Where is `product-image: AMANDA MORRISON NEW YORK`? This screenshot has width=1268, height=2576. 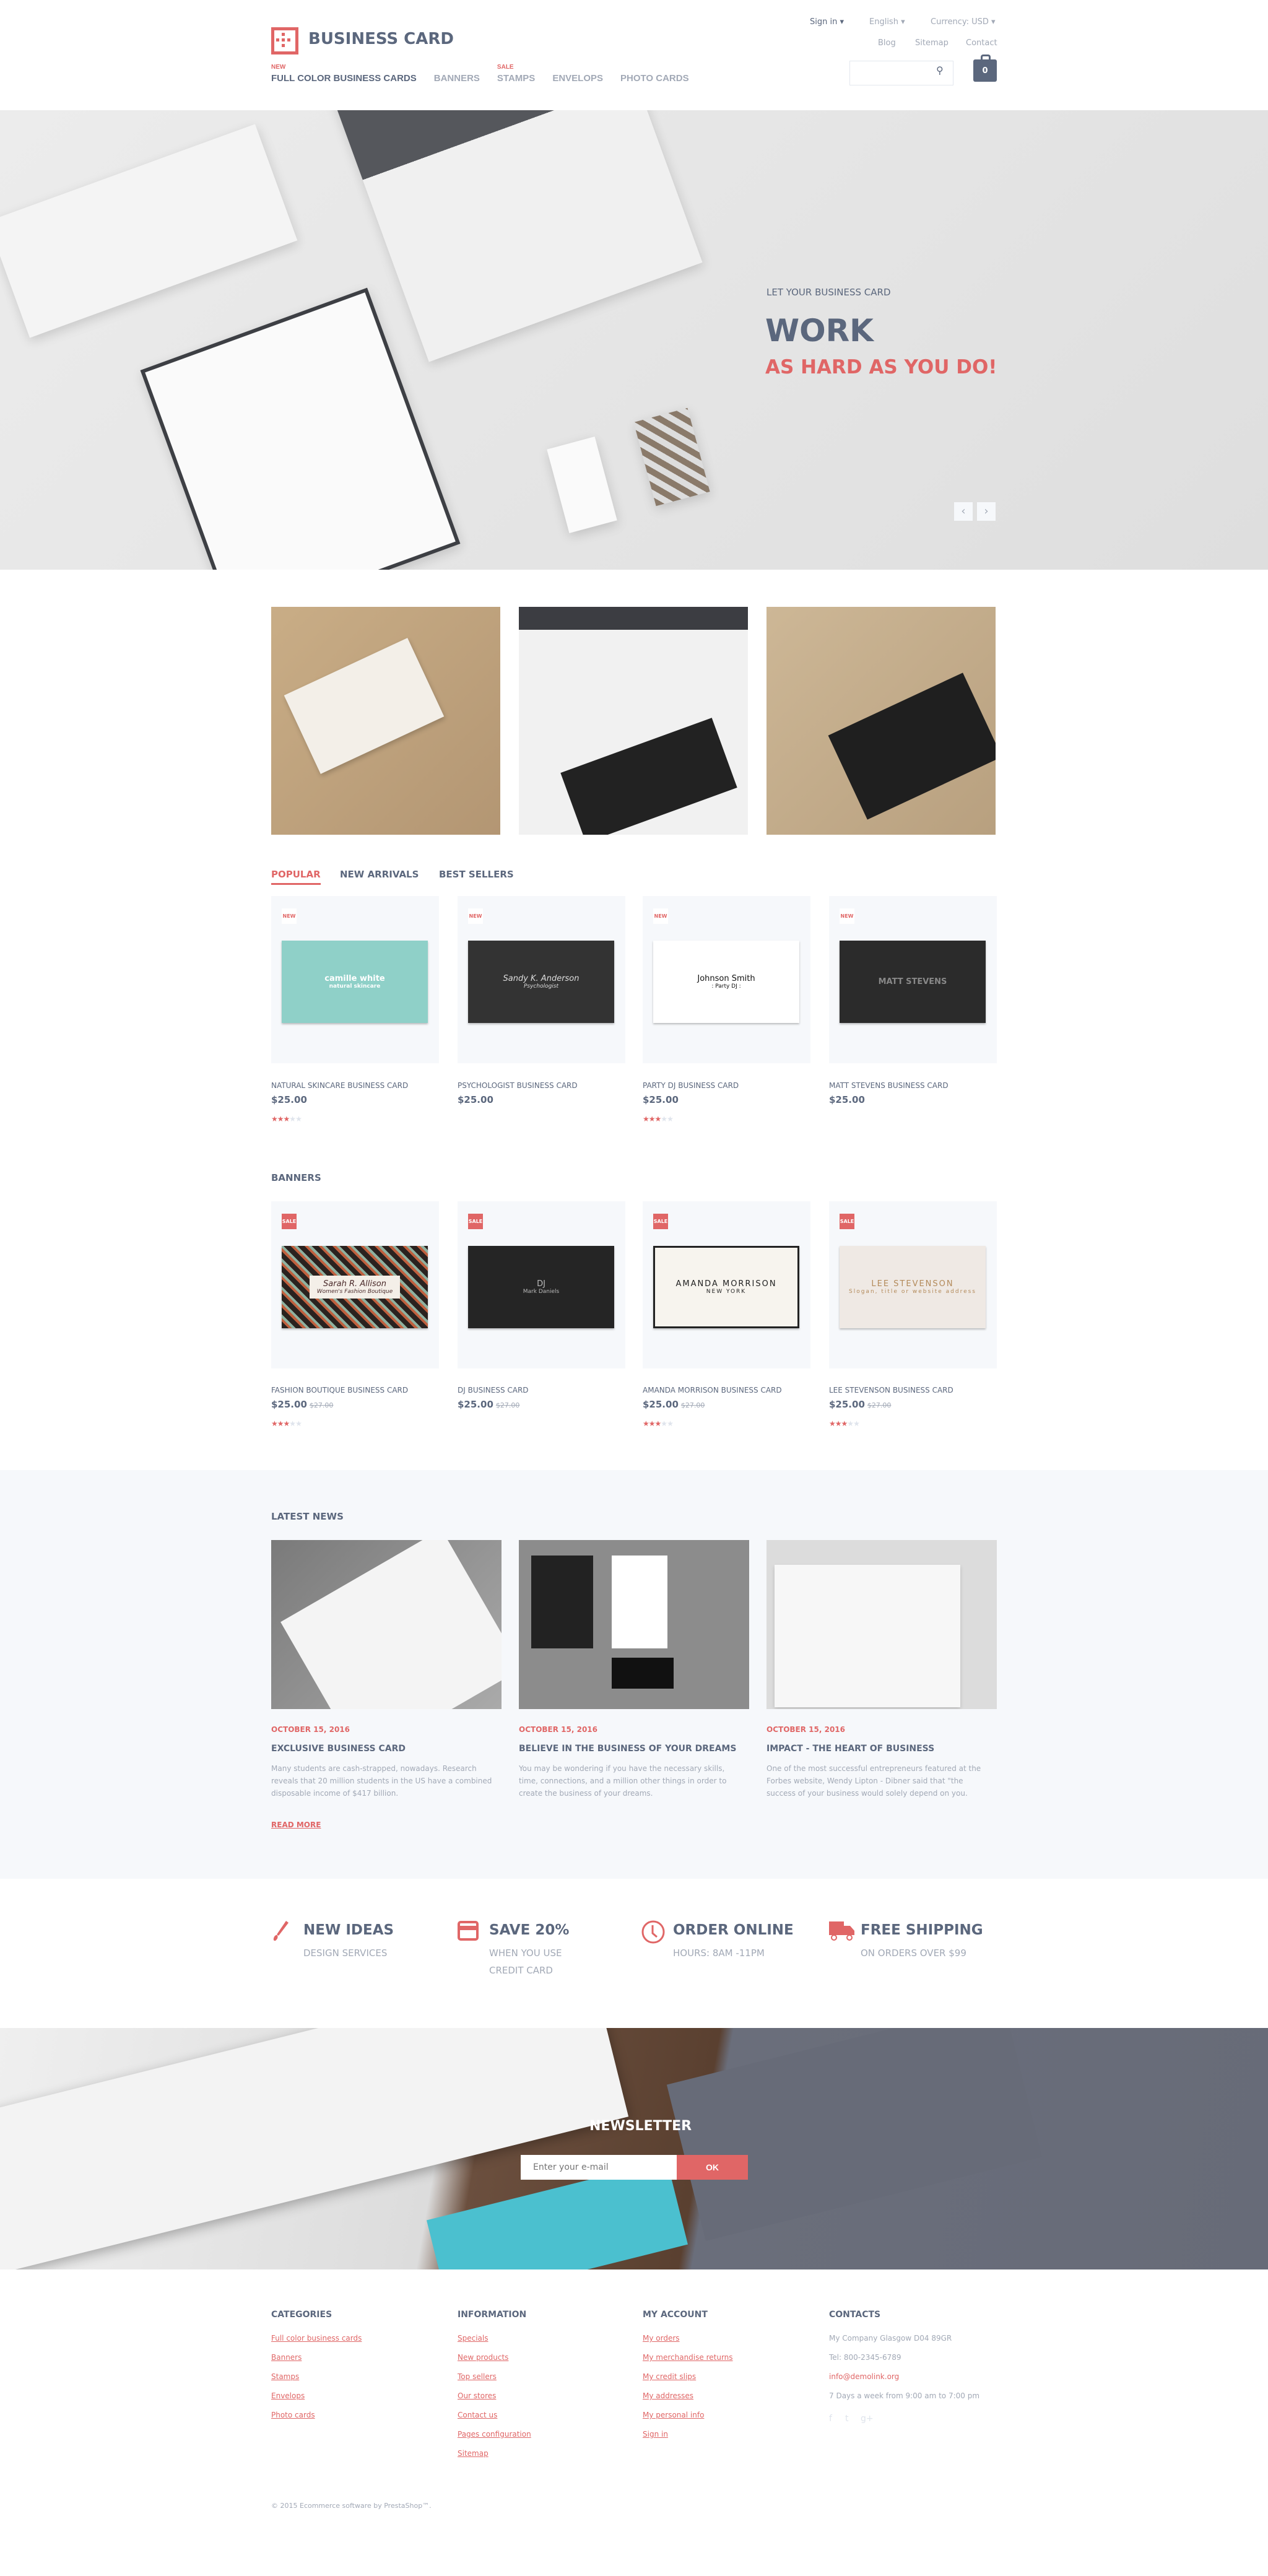
product-image: AMANDA MORRISON NEW YORK is located at coordinates (726, 1287).